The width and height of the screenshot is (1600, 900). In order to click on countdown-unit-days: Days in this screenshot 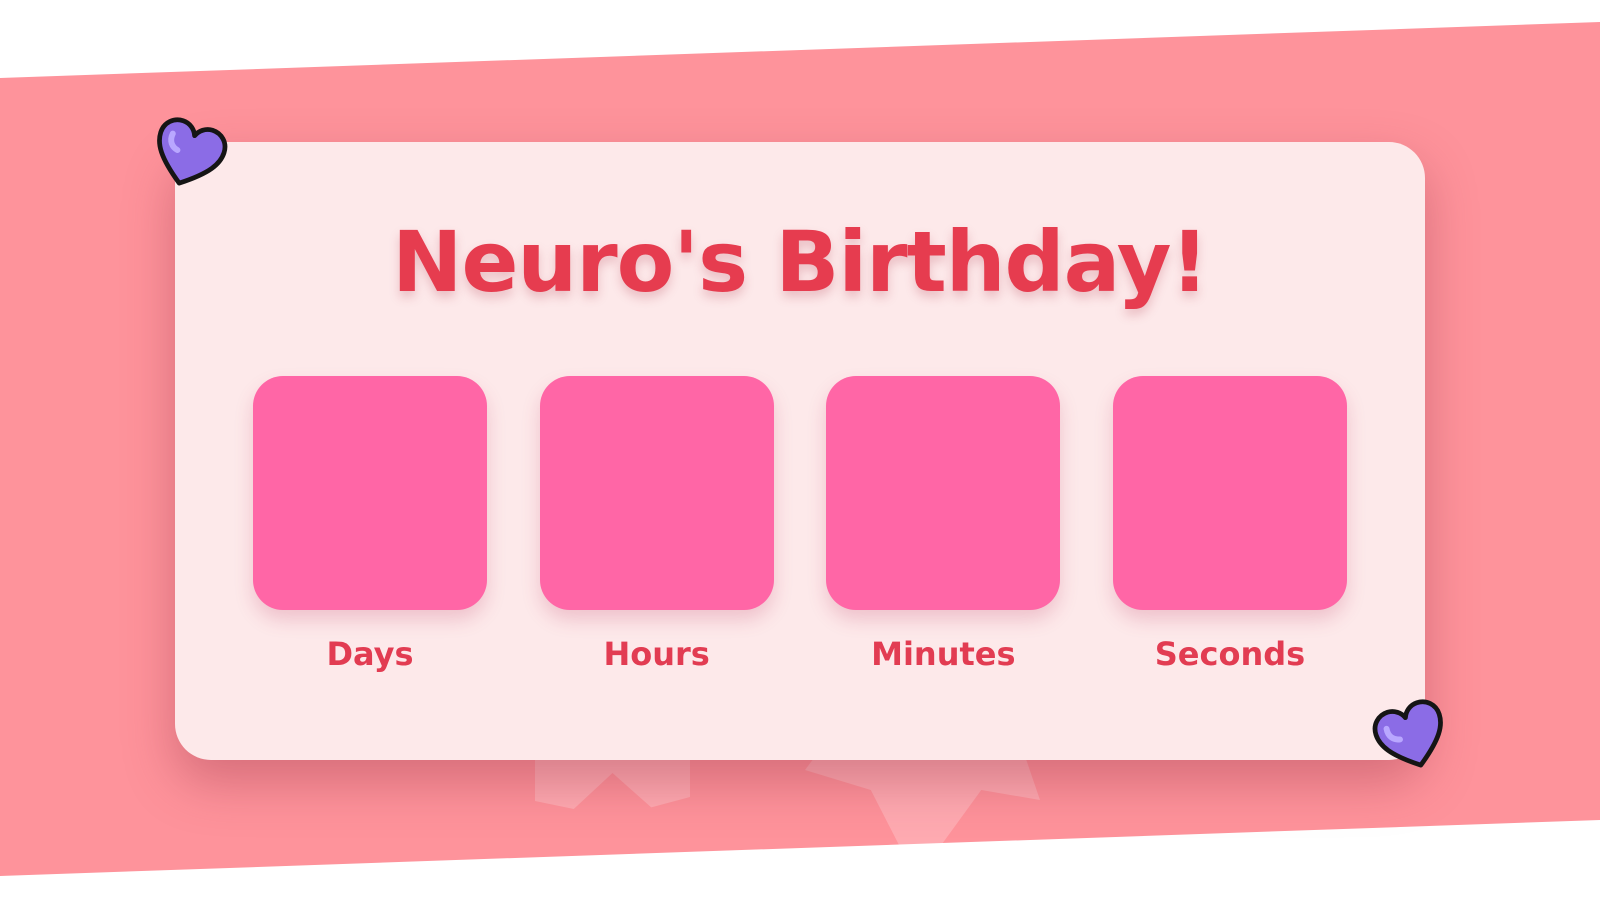, I will do `click(370, 536)`.